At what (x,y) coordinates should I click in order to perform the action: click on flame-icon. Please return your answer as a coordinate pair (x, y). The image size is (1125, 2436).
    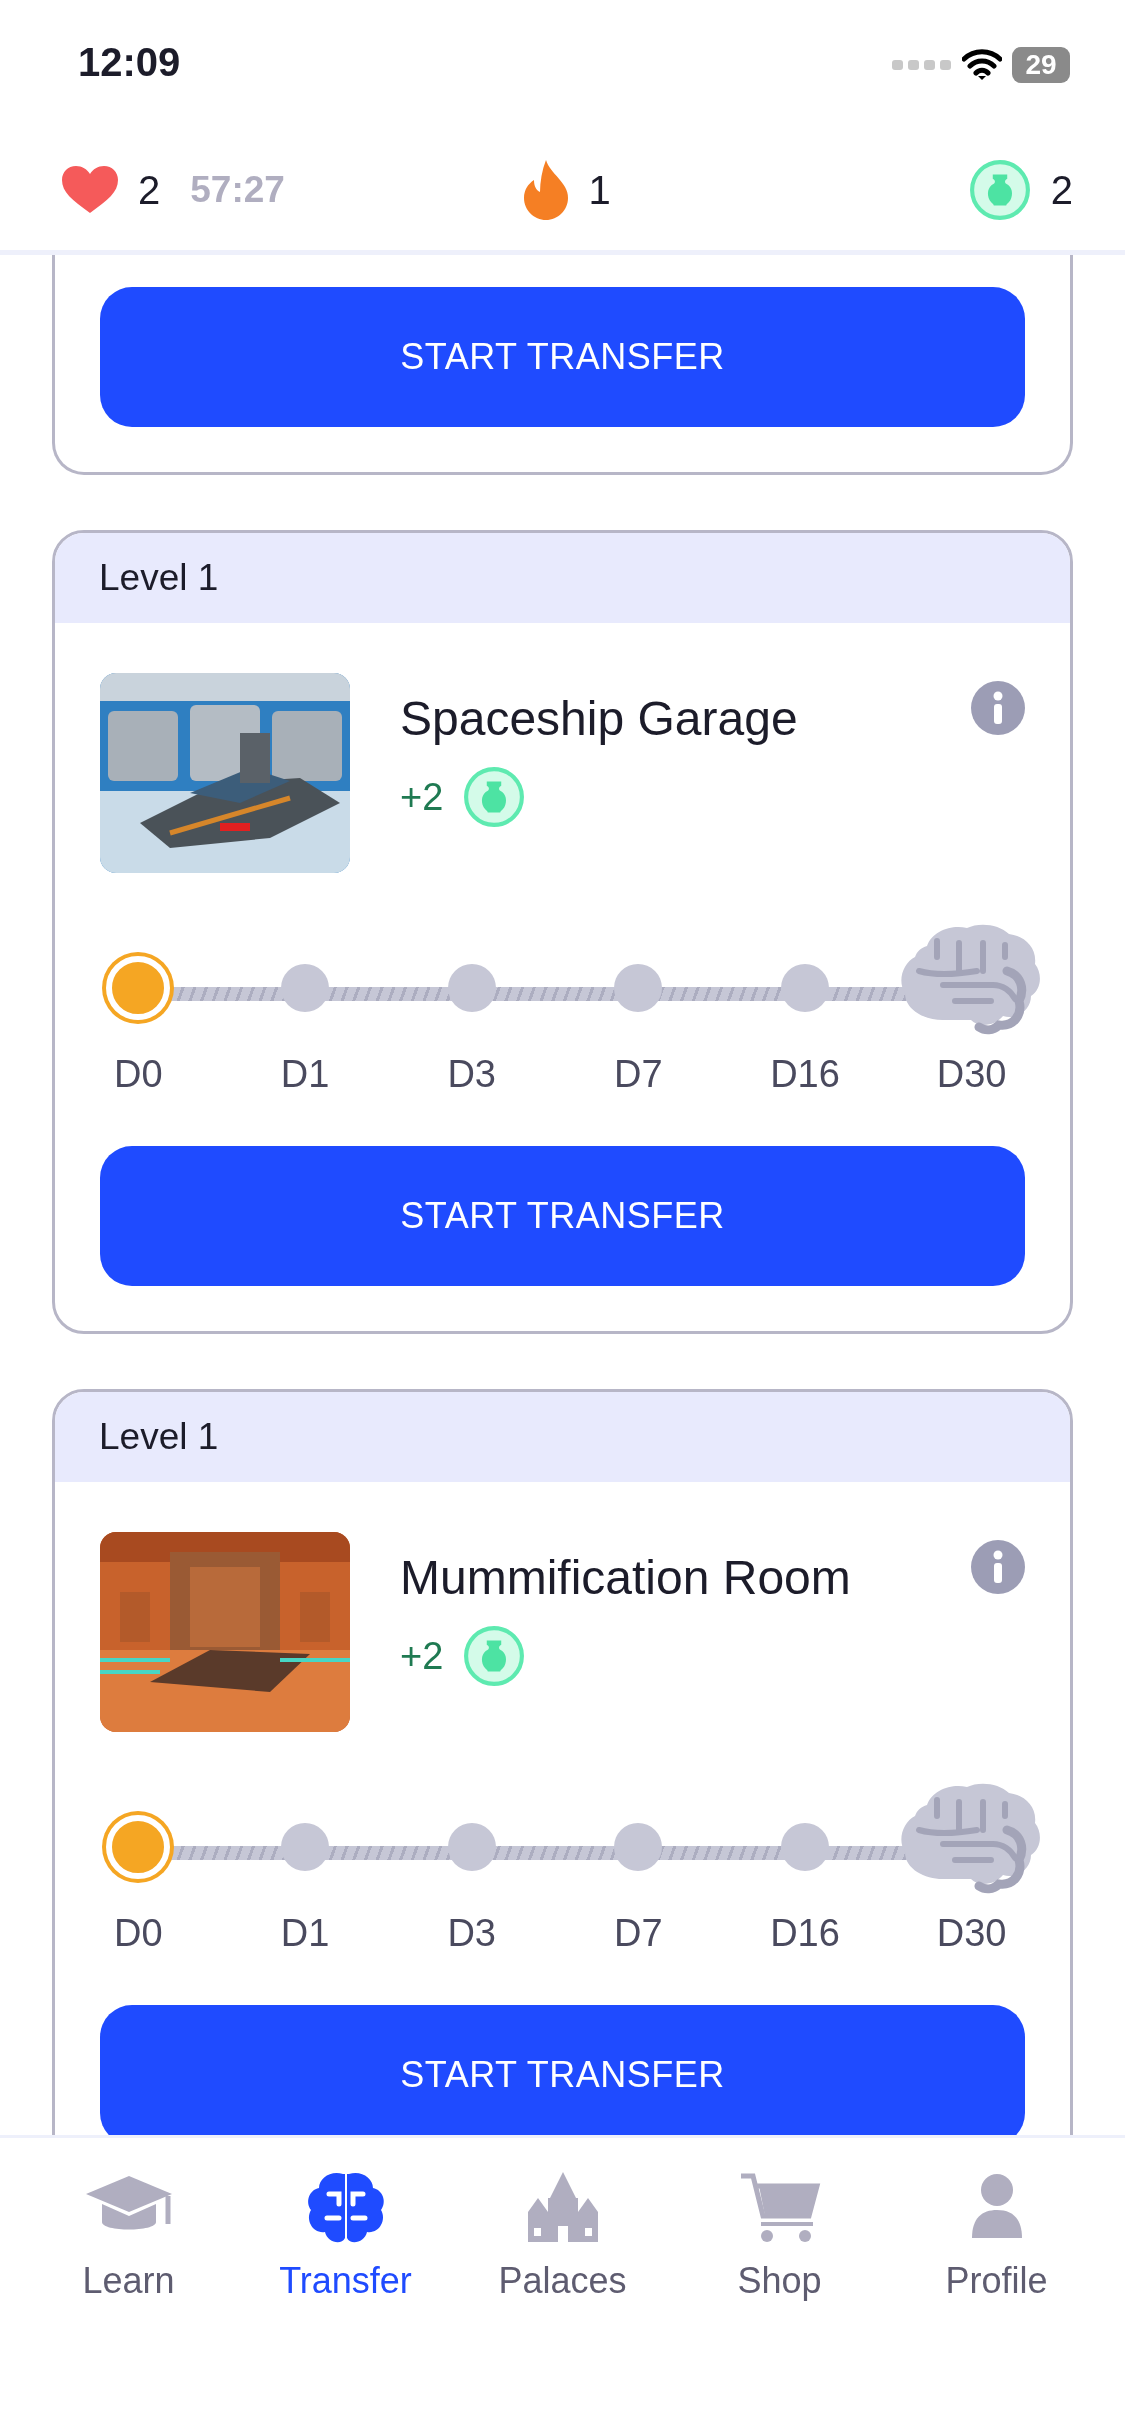
    Looking at the image, I should click on (546, 190).